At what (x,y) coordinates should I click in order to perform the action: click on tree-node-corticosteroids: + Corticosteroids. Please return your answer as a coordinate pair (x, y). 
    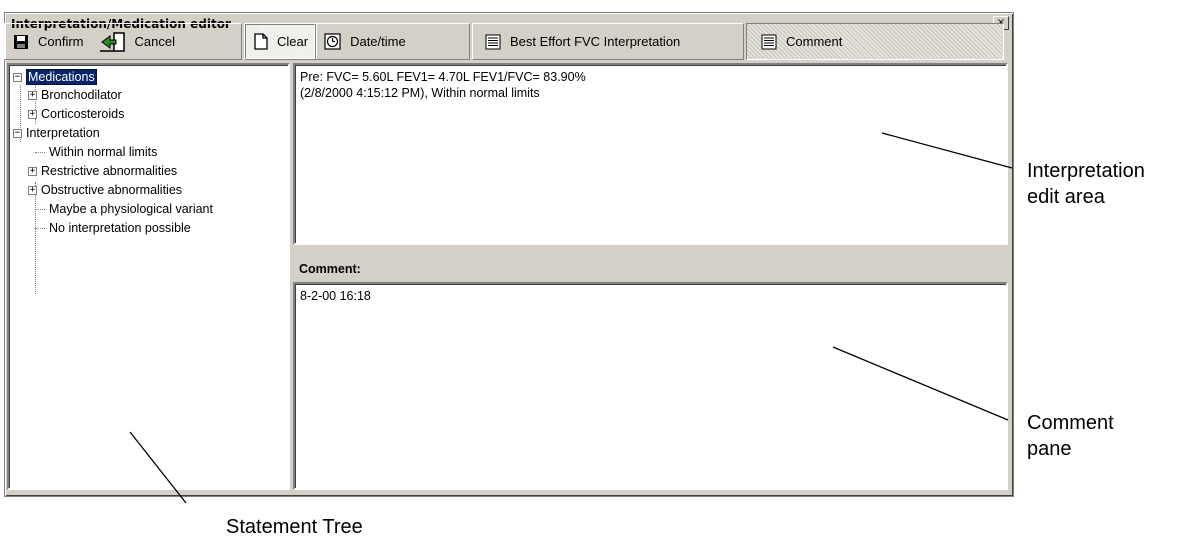
    Looking at the image, I should click on (76, 114).